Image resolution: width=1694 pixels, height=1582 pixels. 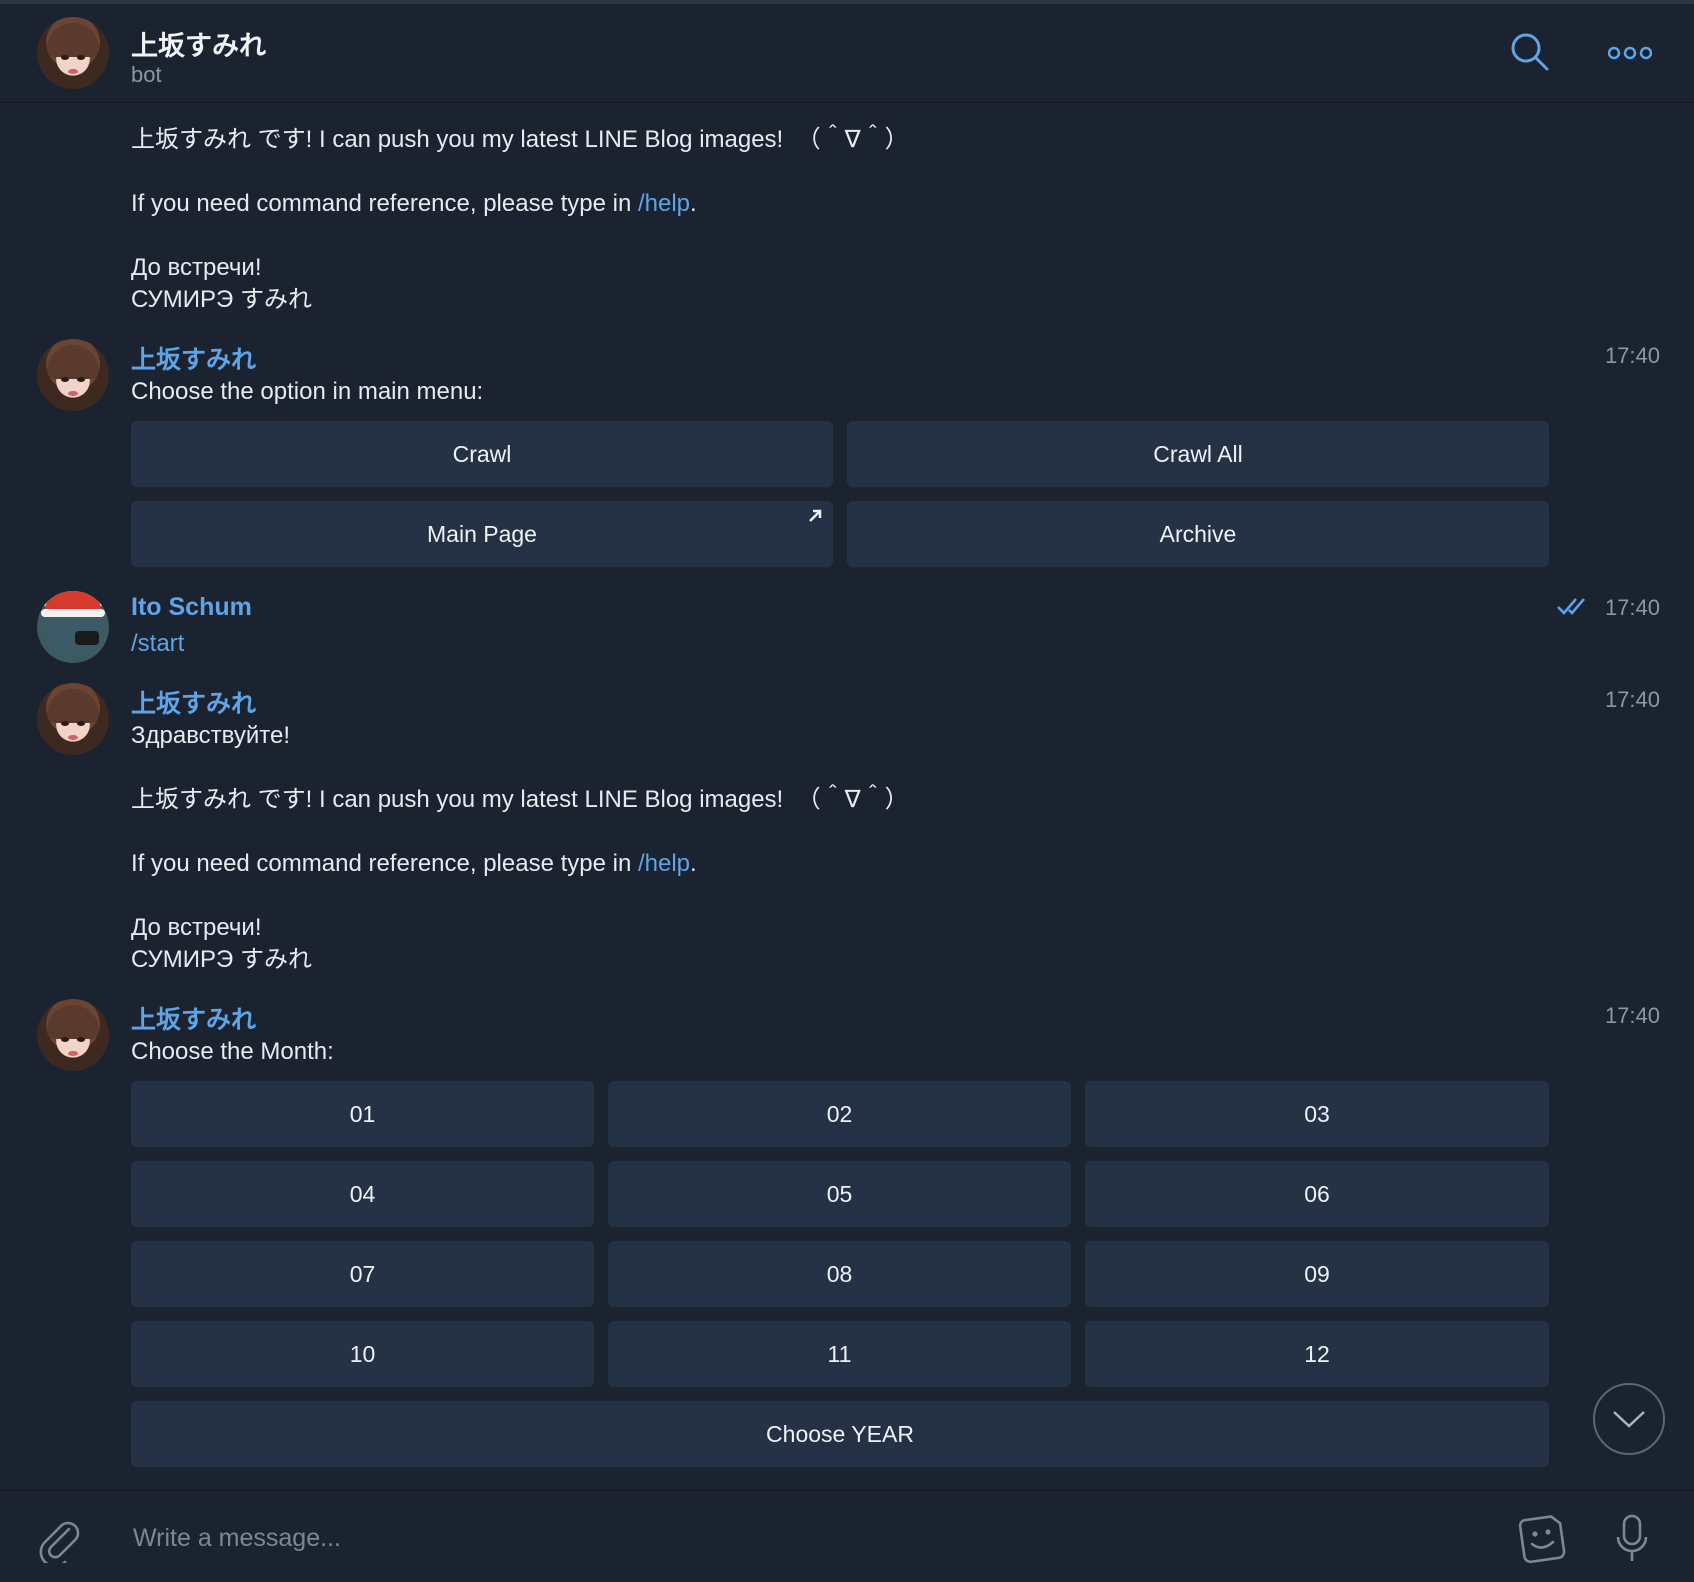 What do you see at coordinates (59, 1541) in the screenshot?
I see `attach-icon` at bounding box center [59, 1541].